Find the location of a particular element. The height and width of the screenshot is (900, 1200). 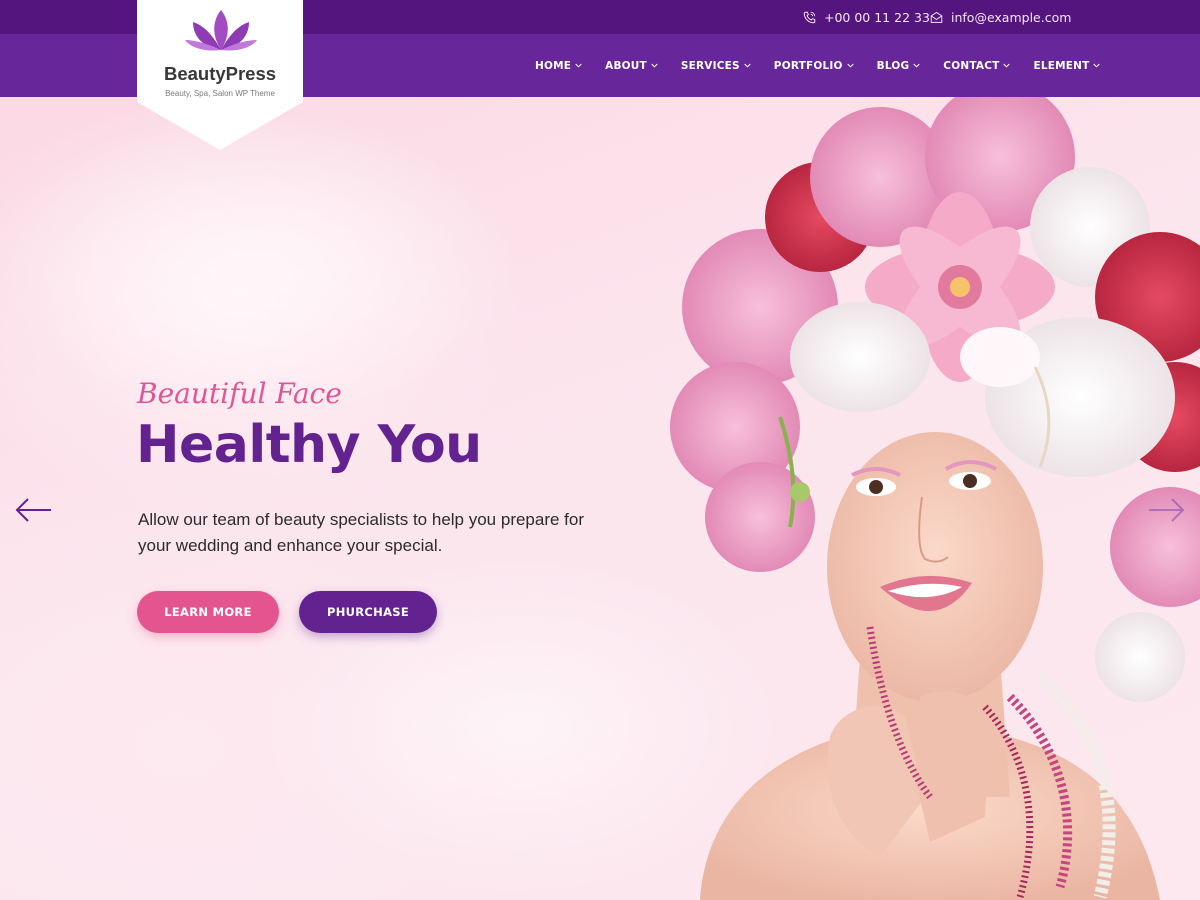

nav-item-services: SERVICES is located at coordinates (716, 66).